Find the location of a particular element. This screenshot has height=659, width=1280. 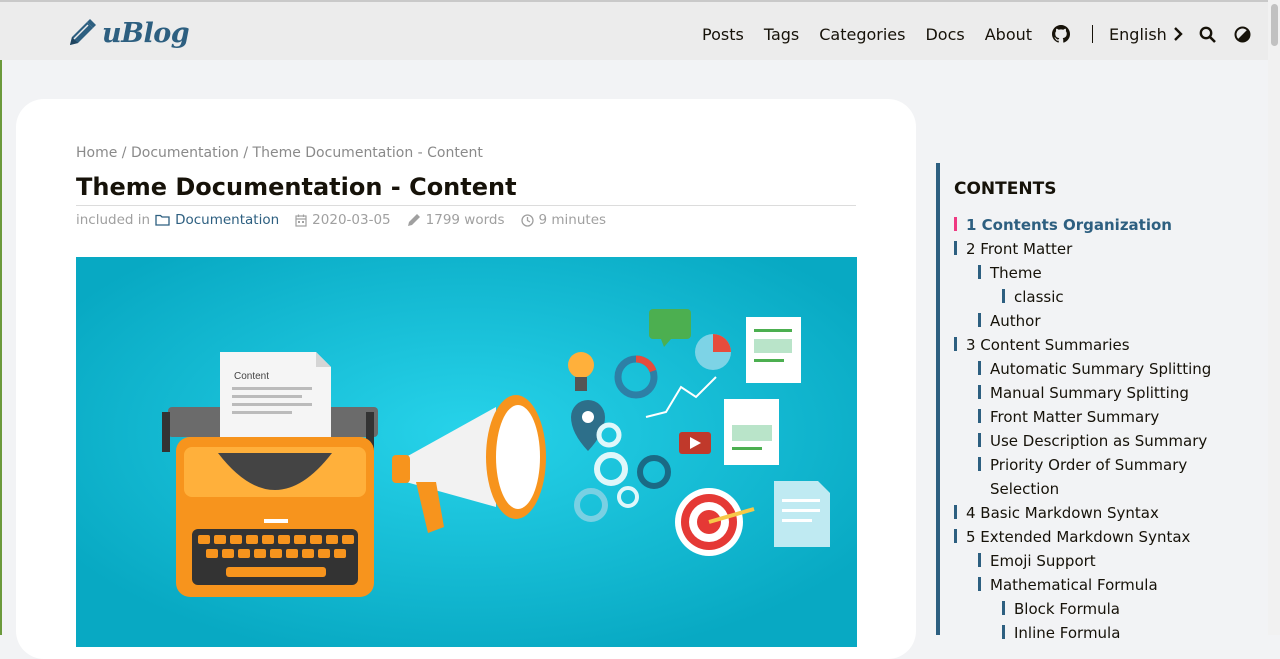

toc-item-basic-markdown-syntax: 4 Basic Markdown Syntax is located at coordinates (1082, 513).